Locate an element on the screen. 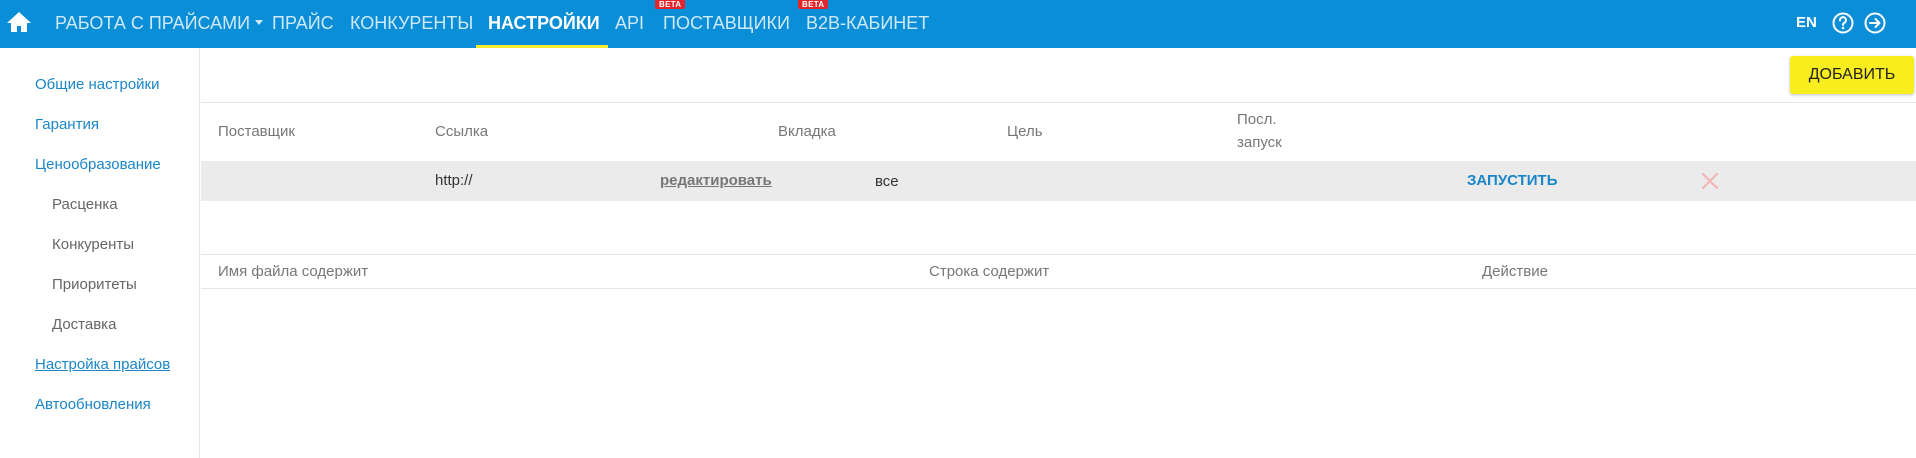 The height and width of the screenshot is (458, 1916). column-header-target: Цель is located at coordinates (1025, 131).